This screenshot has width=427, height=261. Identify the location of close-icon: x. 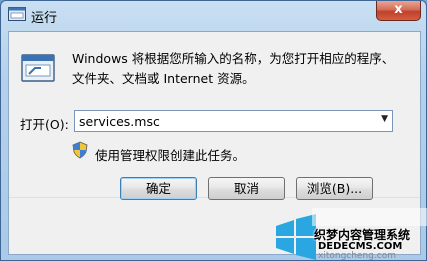
(398, 9).